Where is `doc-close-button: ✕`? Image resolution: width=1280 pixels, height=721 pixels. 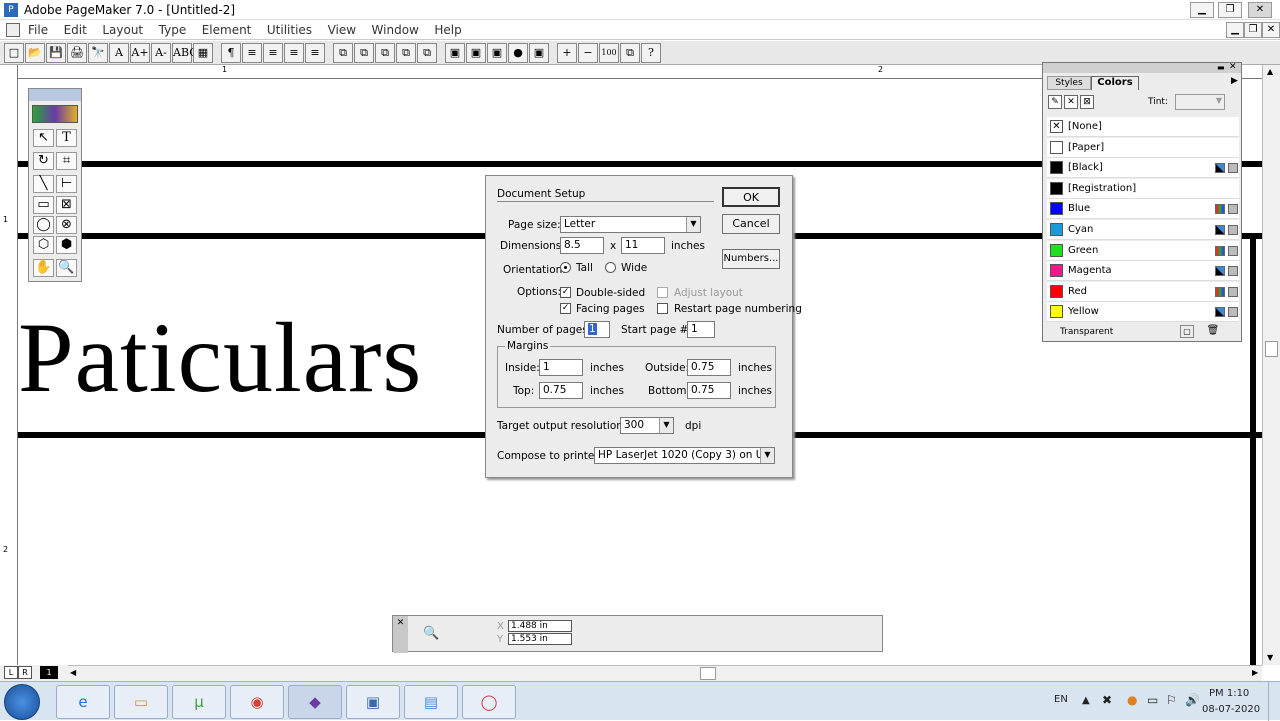 doc-close-button: ✕ is located at coordinates (1271, 30).